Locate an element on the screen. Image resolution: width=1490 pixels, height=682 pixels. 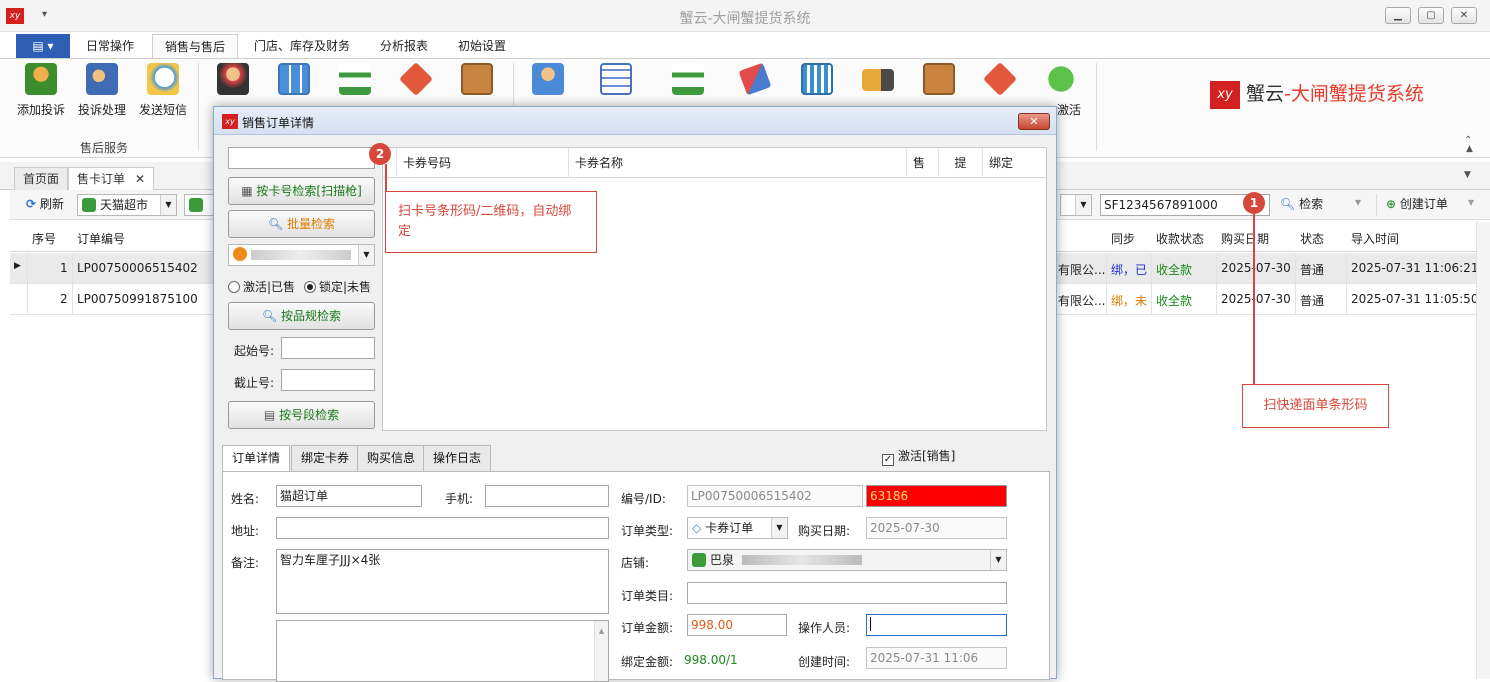
search-dropdown-icon: ▾ is located at coordinates (1358, 202).